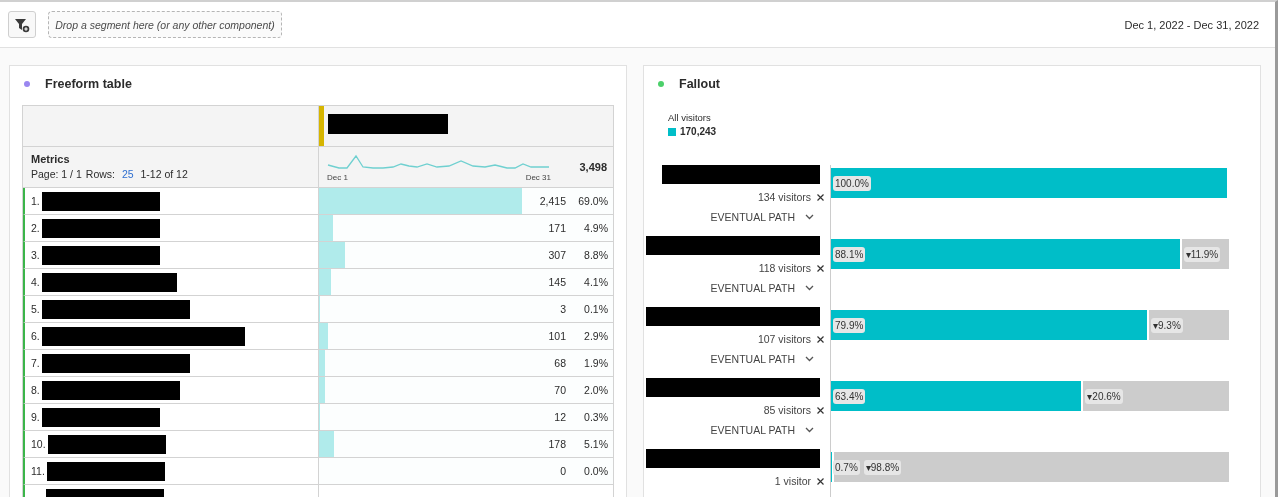 Image resolution: width=1278 pixels, height=497 pixels. What do you see at coordinates (560, 390) in the screenshot?
I see `metric-value: 70` at bounding box center [560, 390].